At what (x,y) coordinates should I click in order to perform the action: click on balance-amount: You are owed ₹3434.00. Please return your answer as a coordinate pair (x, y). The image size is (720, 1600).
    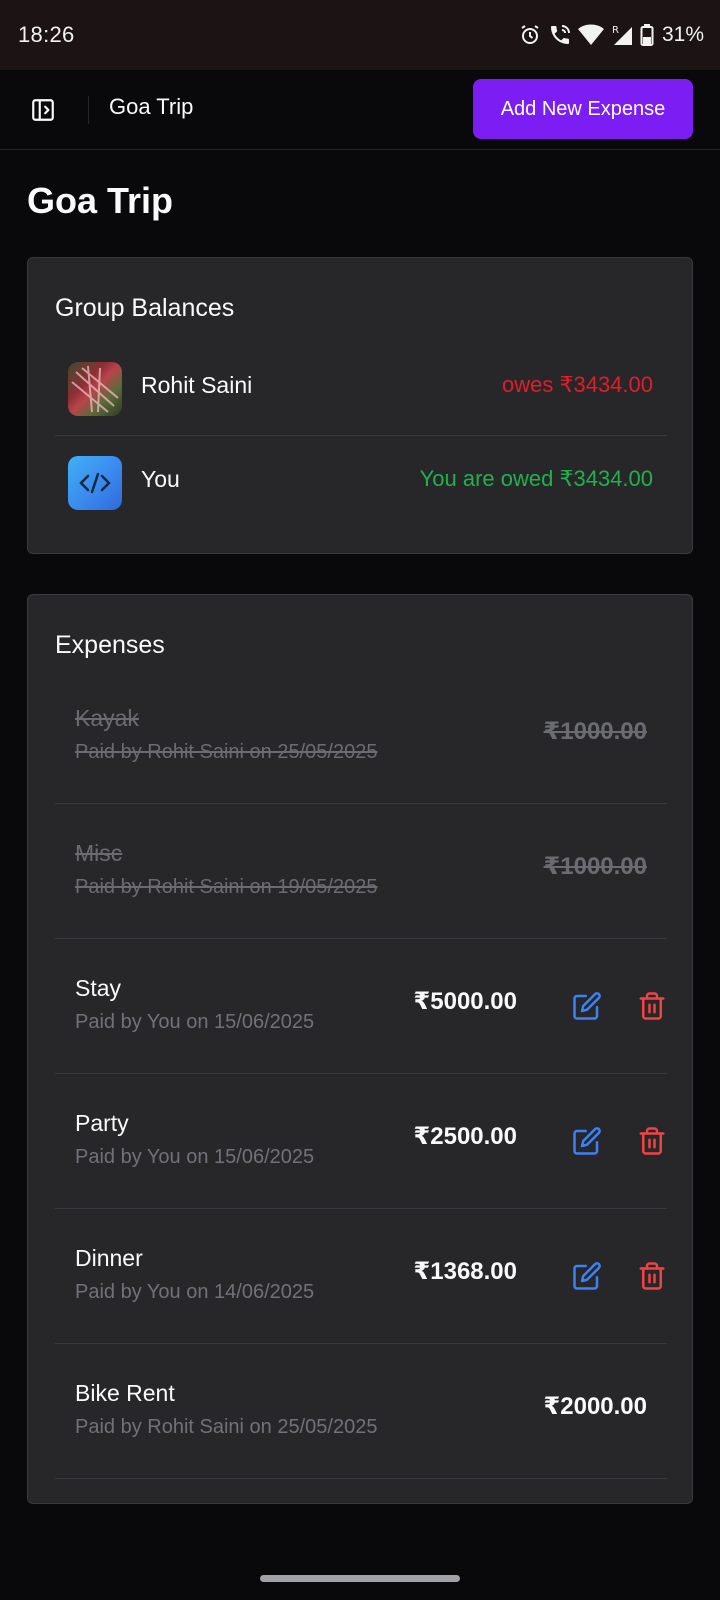
    Looking at the image, I should click on (536, 478).